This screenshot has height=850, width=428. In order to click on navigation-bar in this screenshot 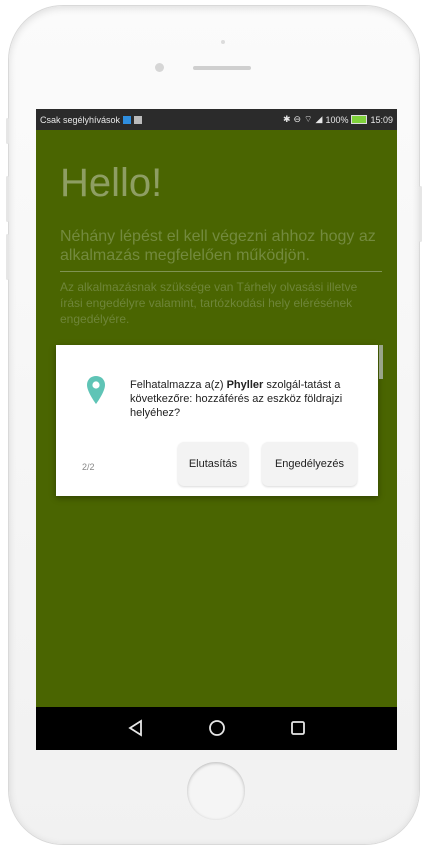, I will do `click(216, 728)`.